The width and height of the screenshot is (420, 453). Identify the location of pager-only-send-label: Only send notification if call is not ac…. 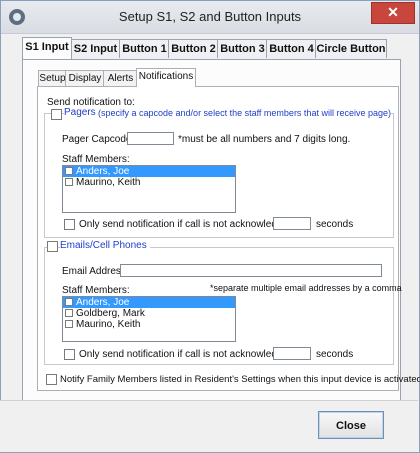
(192, 224).